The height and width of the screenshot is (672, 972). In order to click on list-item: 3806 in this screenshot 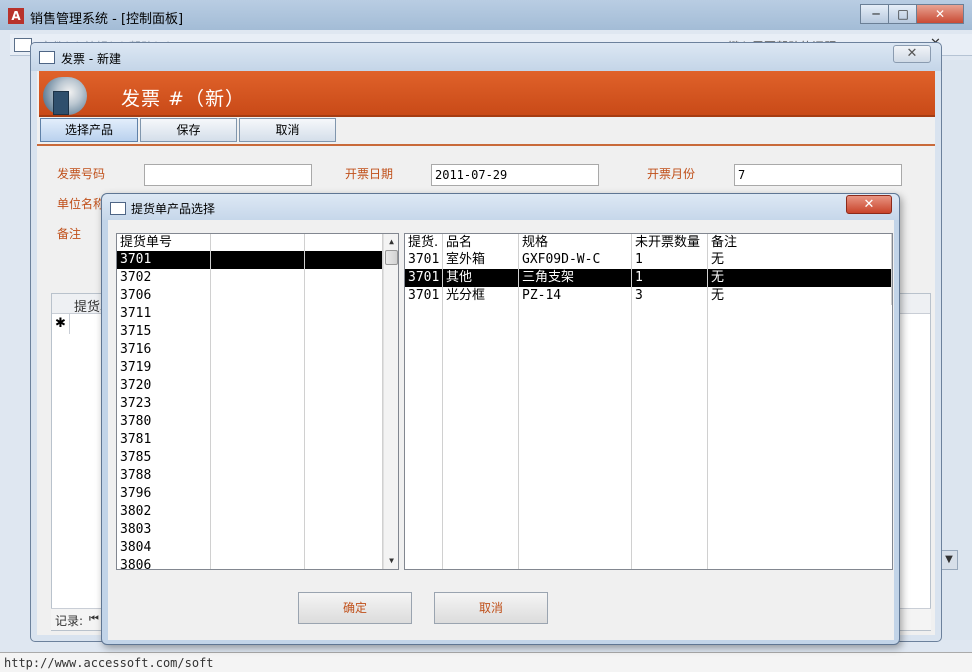, I will do `click(250, 563)`.